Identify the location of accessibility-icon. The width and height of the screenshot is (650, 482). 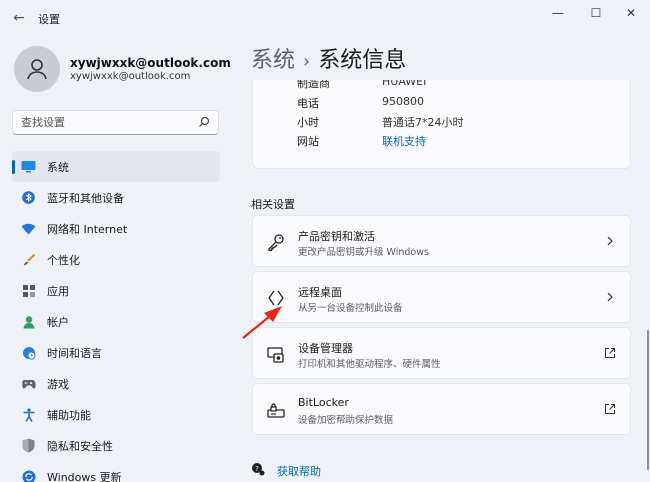
(28, 414).